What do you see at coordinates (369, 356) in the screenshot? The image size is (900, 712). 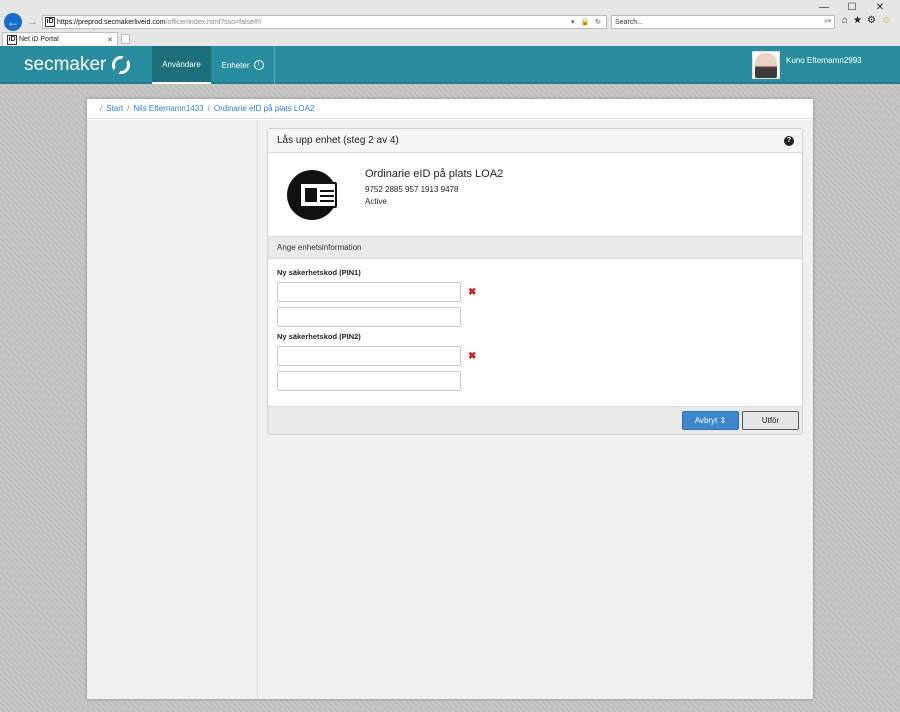 I see `pin2-input` at bounding box center [369, 356].